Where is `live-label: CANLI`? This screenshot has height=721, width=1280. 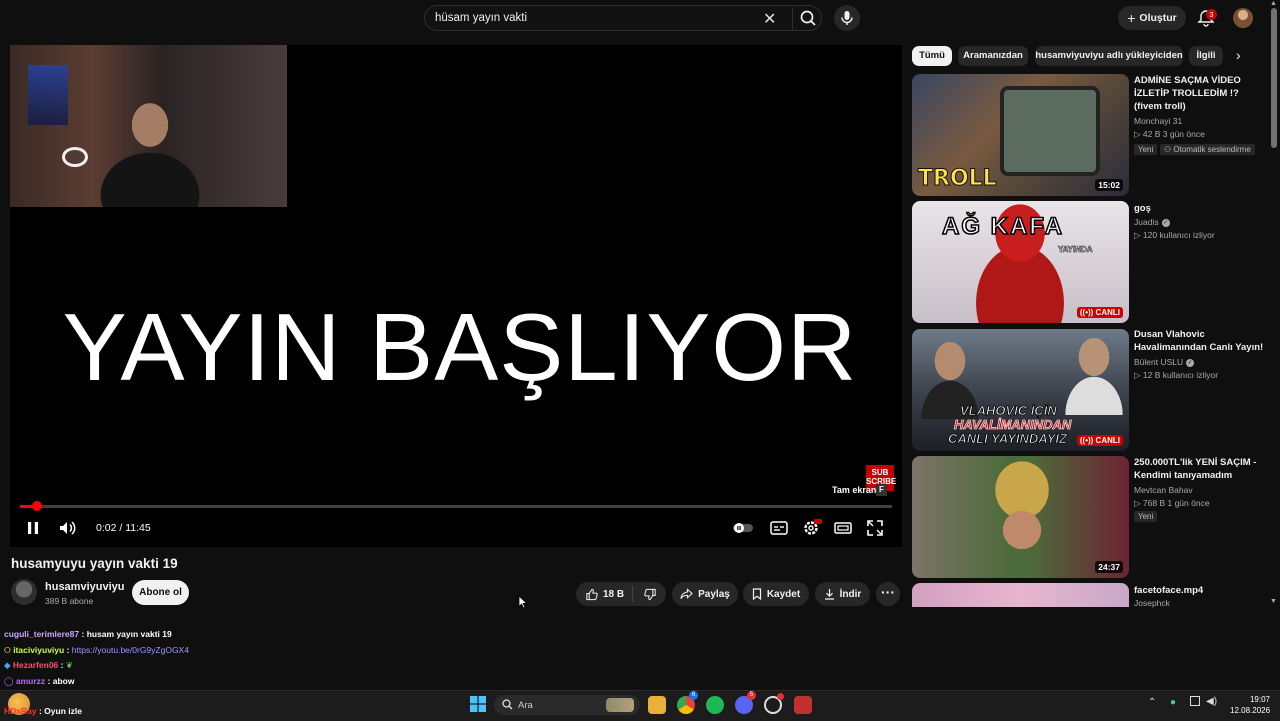
live-label: CANLI is located at coordinates (1107, 312).